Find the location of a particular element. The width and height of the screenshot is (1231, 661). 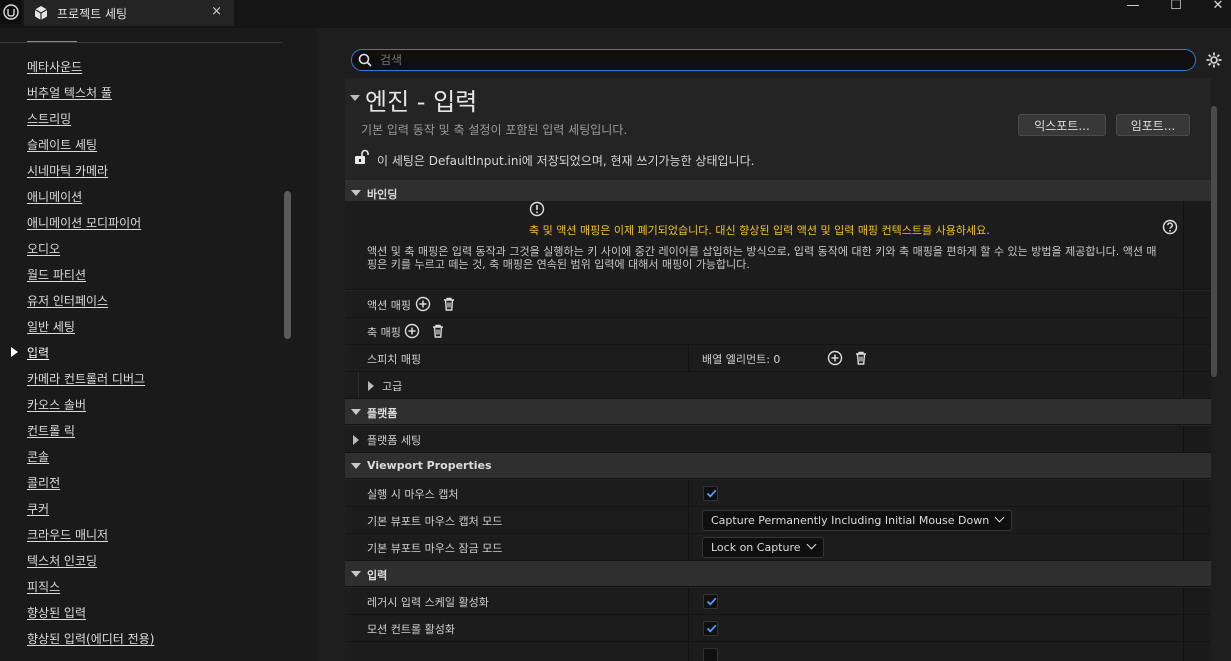

unreal-logo-icon is located at coordinates (11, 12).